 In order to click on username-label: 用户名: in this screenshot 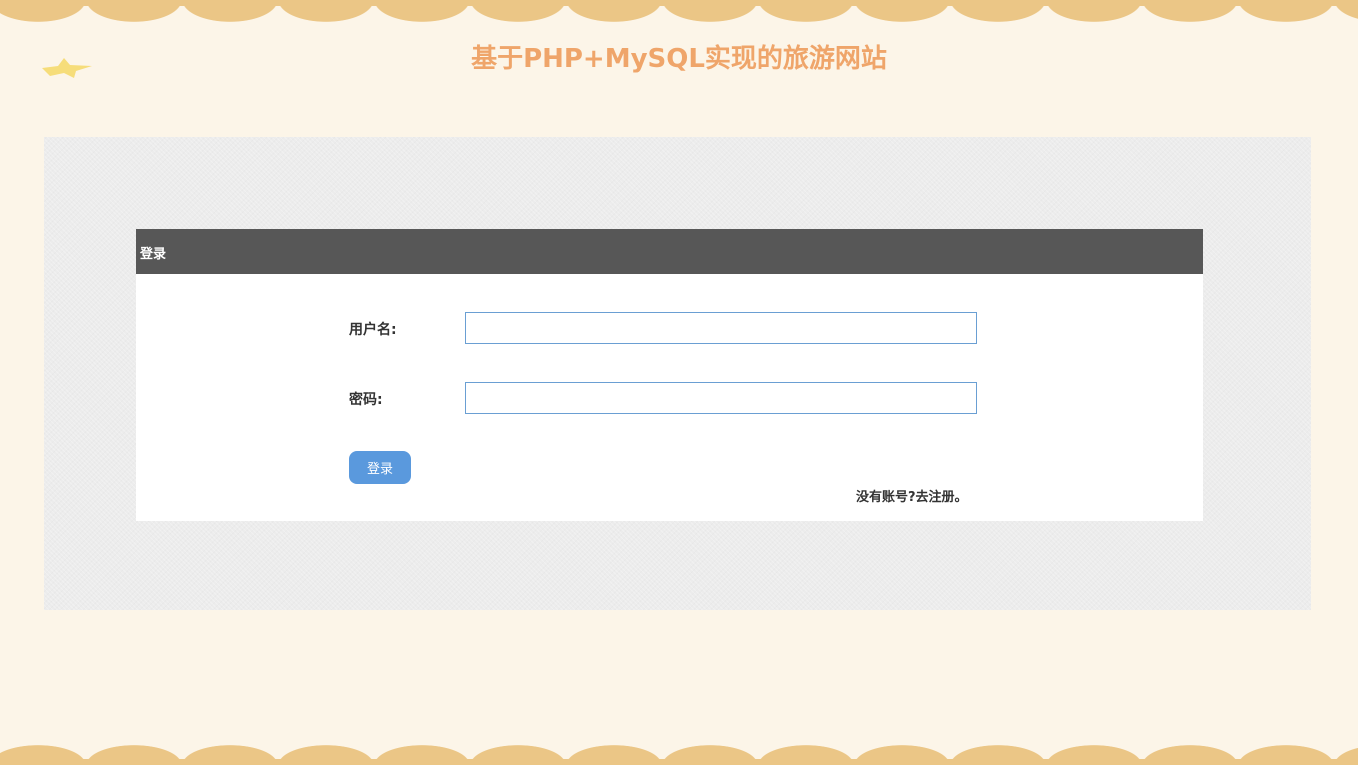, I will do `click(373, 330)`.